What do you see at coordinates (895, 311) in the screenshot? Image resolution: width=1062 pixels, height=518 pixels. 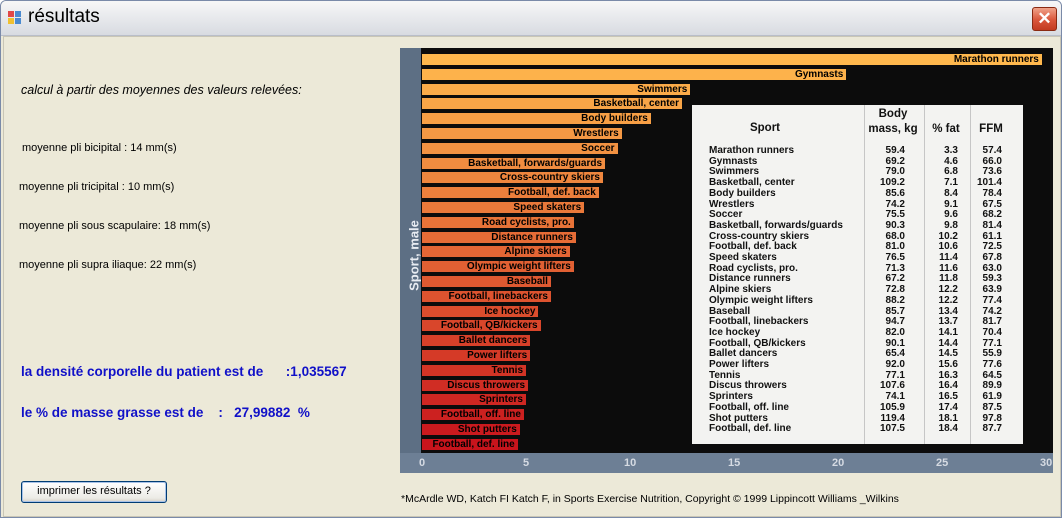 I see `table-mass-cell: 85.7` at bounding box center [895, 311].